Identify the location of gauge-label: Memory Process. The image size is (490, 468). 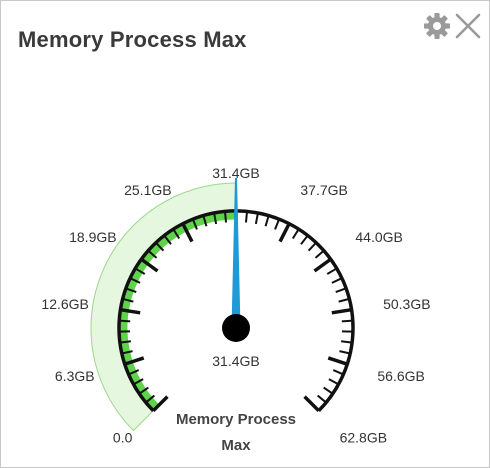
(236, 419).